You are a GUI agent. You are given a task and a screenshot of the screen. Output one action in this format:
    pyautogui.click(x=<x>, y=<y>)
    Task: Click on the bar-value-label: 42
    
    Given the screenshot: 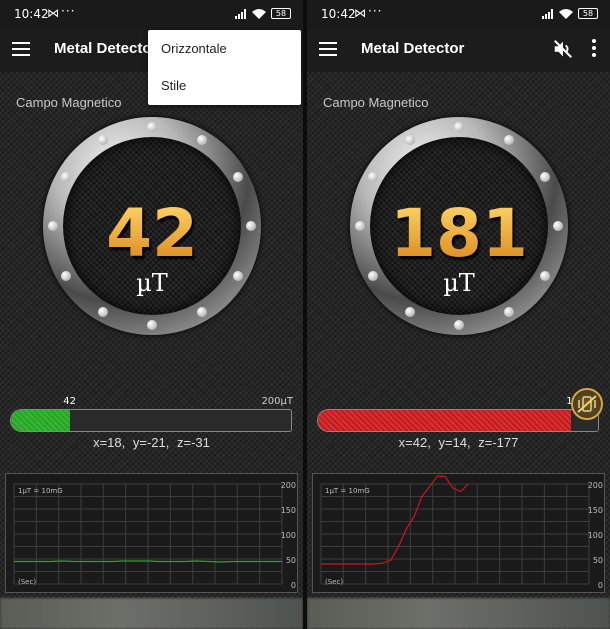 What is the action you would take?
    pyautogui.click(x=69, y=401)
    